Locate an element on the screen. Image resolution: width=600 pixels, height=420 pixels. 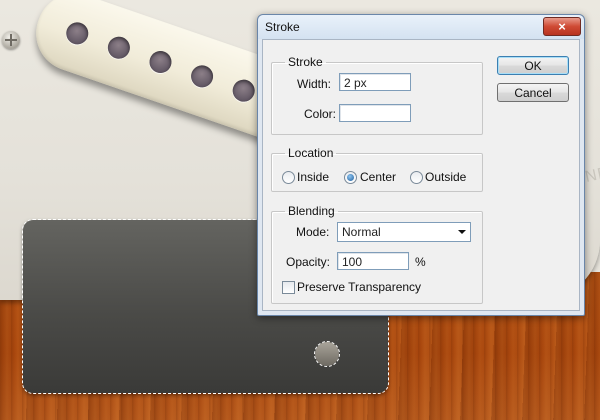
screw-icon is located at coordinates (11, 40).